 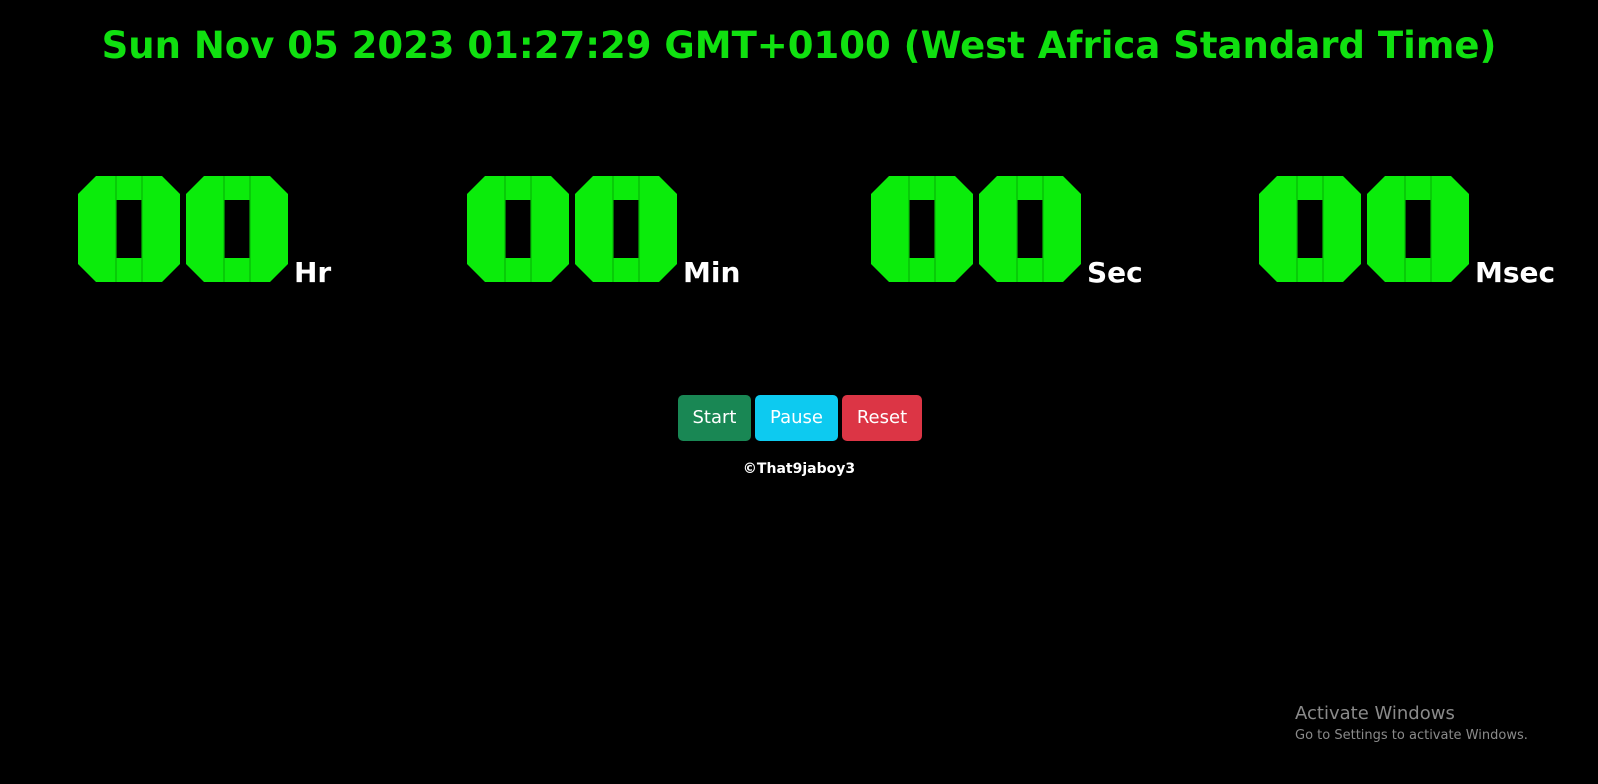 What do you see at coordinates (977, 229) in the screenshot?
I see `seconds-digits` at bounding box center [977, 229].